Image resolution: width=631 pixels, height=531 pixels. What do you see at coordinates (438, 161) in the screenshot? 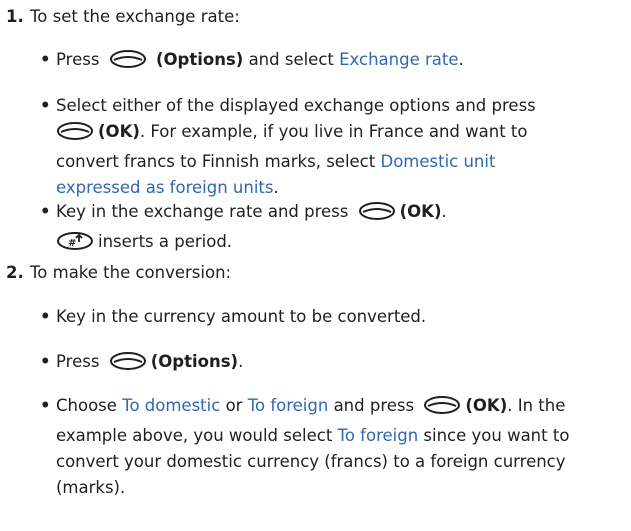
I see `menu-item-domestic-unit: Domestic unit` at bounding box center [438, 161].